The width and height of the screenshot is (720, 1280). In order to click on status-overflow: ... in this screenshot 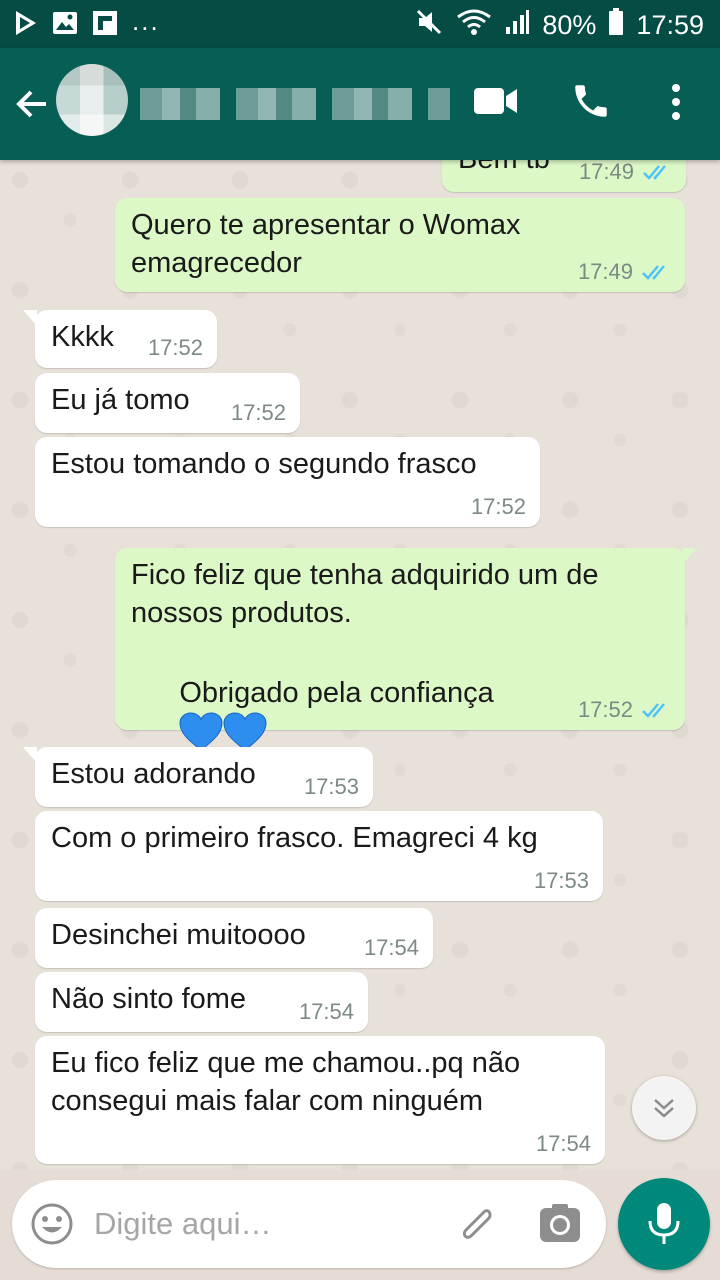, I will do `click(146, 21)`.